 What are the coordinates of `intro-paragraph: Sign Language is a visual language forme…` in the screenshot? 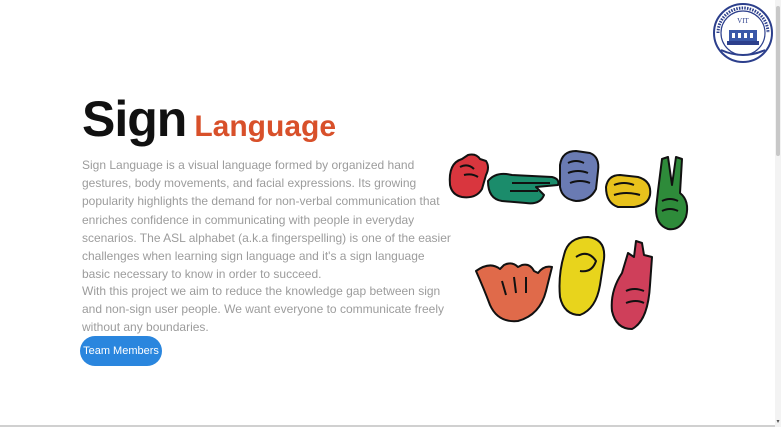 It's located at (266, 220).